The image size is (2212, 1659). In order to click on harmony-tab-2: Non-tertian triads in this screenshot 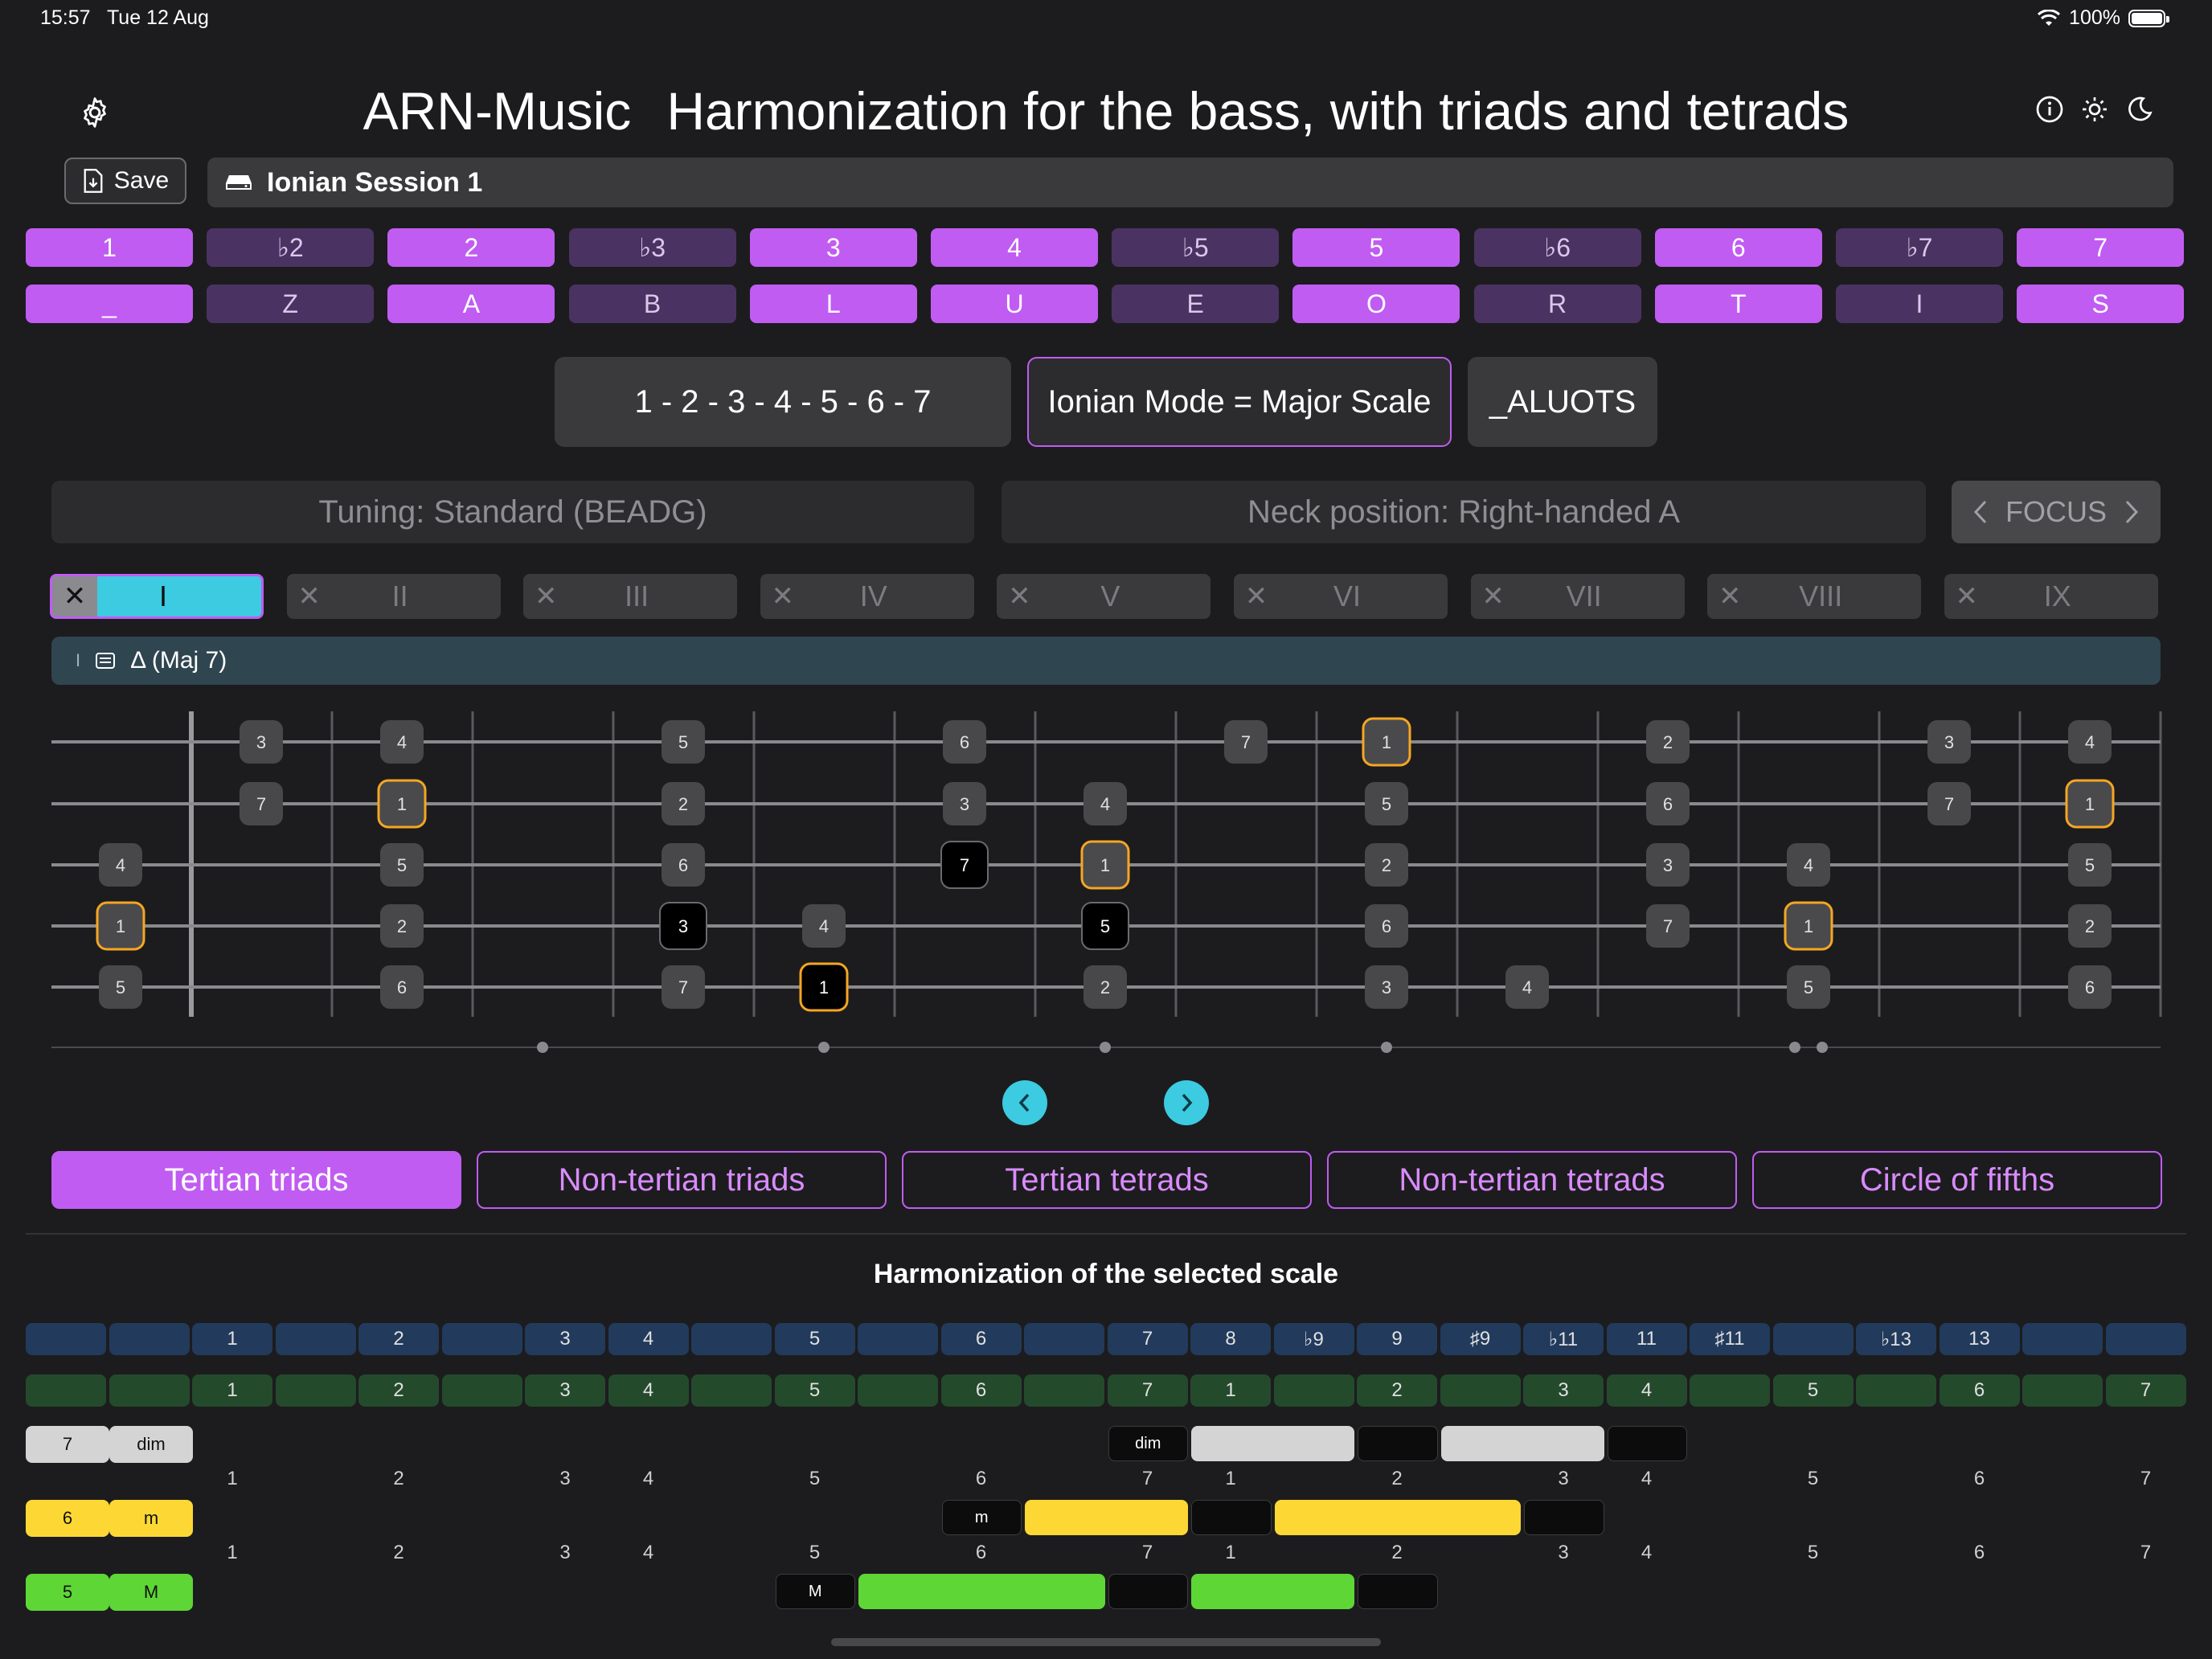, I will do `click(682, 1180)`.